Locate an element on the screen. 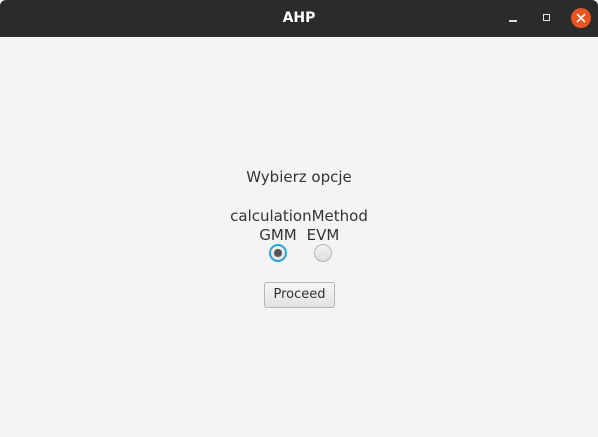  maximize-button is located at coordinates (547, 18).